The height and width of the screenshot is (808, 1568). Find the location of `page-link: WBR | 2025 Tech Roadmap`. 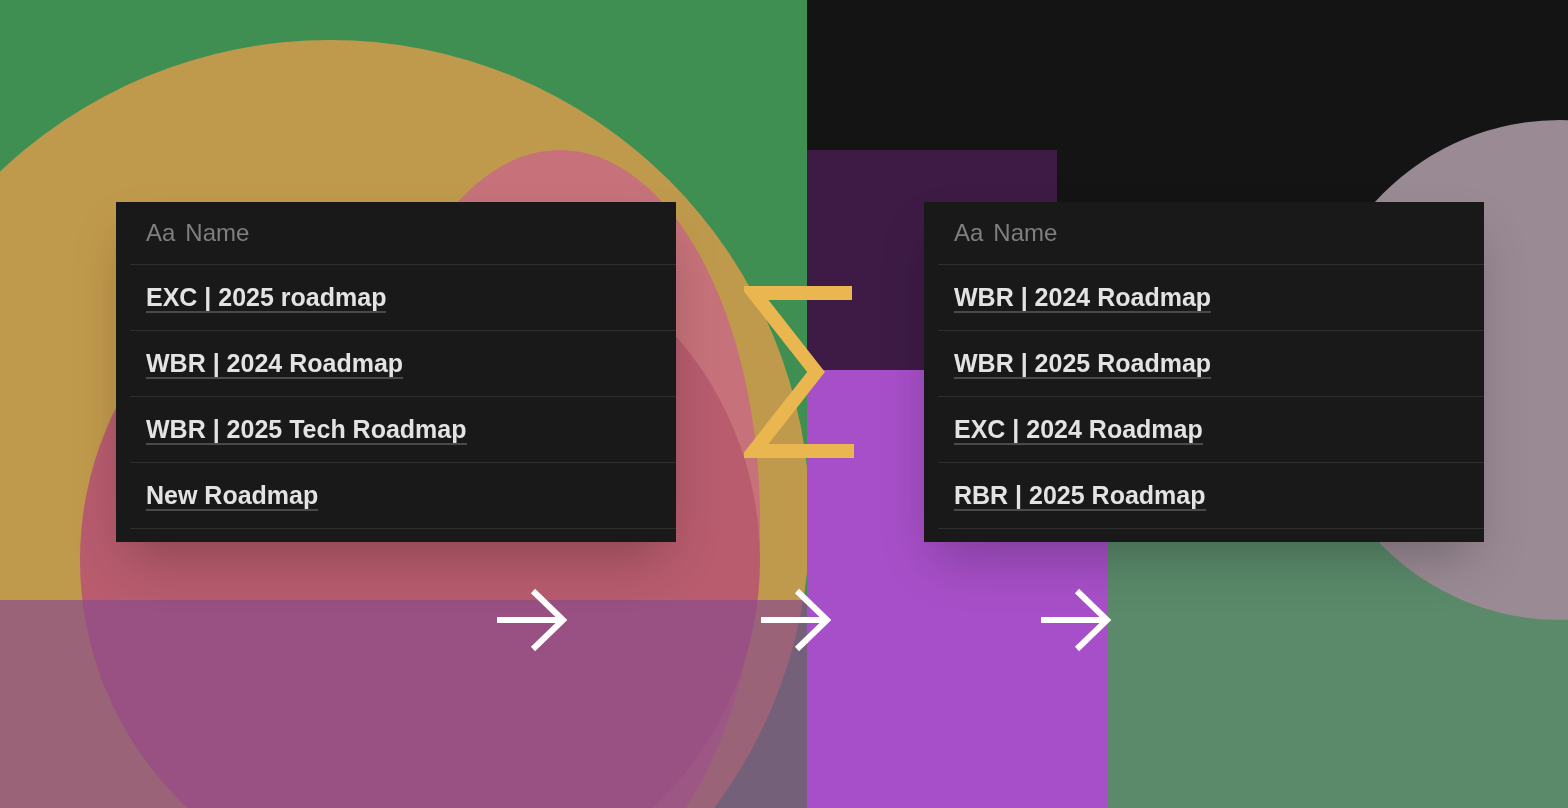

page-link: WBR | 2025 Tech Roadmap is located at coordinates (306, 429).